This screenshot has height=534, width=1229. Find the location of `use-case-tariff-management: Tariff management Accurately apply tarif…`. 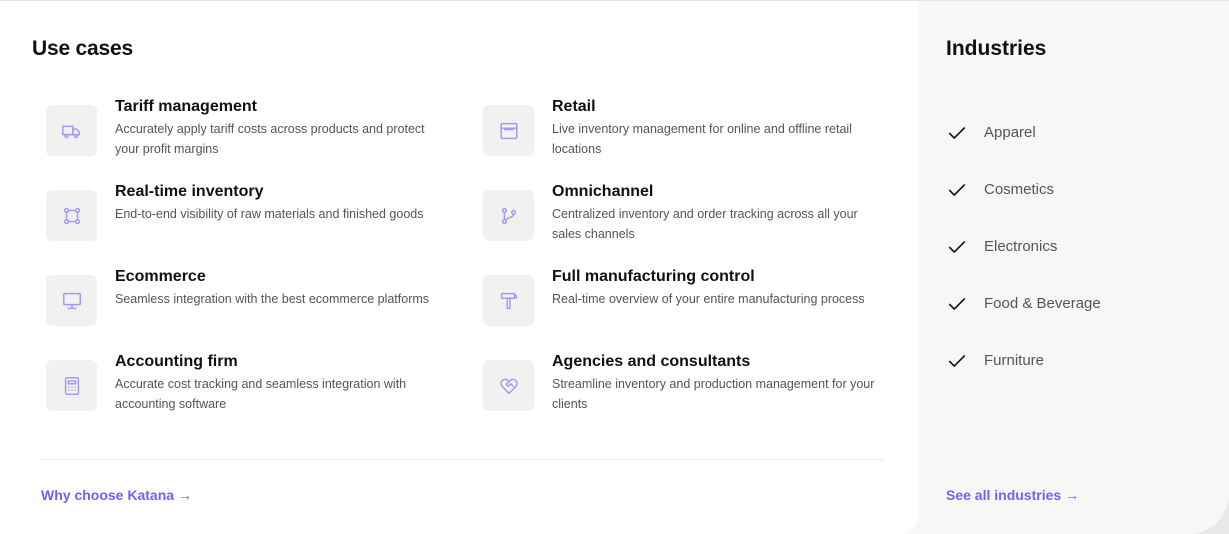

use-case-tariff-management: Tariff management Accurately apply tarif… is located at coordinates (264, 139).